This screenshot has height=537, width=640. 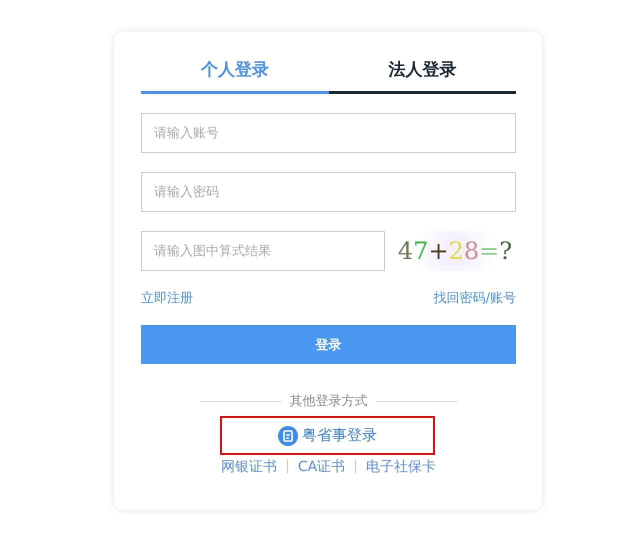 What do you see at coordinates (322, 467) in the screenshot?
I see `login-option-link: CA证书` at bounding box center [322, 467].